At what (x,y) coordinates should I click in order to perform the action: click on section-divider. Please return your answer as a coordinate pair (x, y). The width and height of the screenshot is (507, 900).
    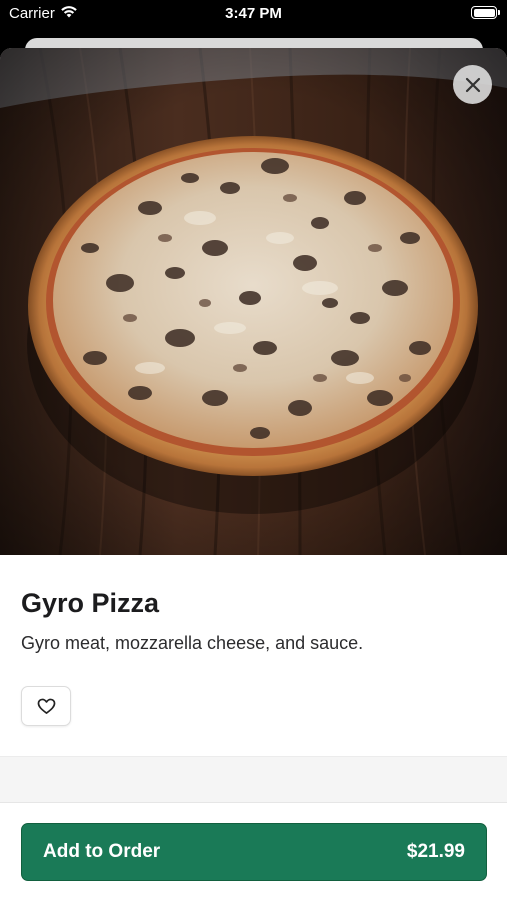
    Looking at the image, I should click on (253, 779).